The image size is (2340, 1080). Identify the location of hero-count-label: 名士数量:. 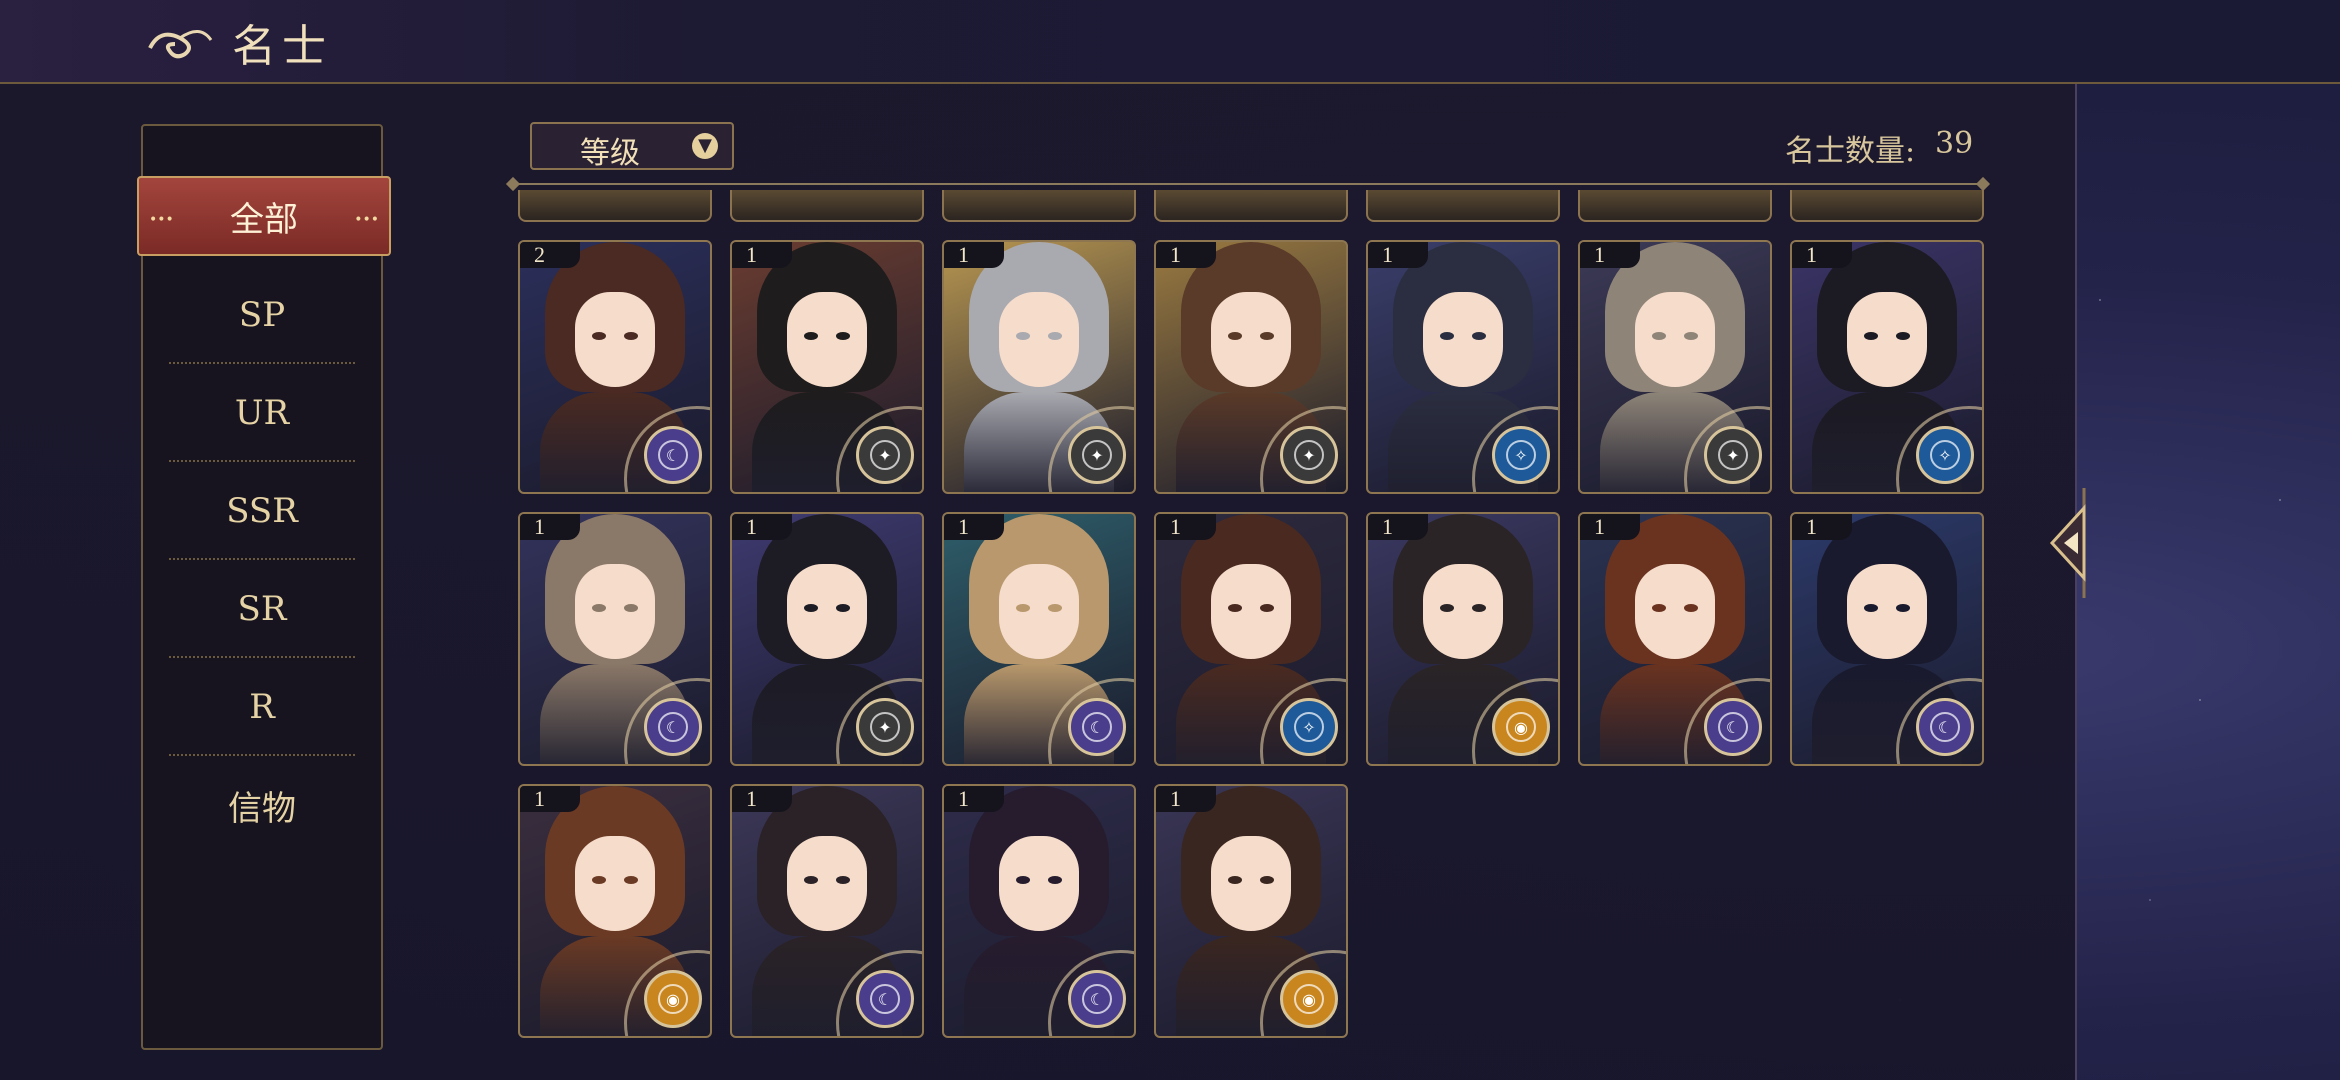
(1850, 151).